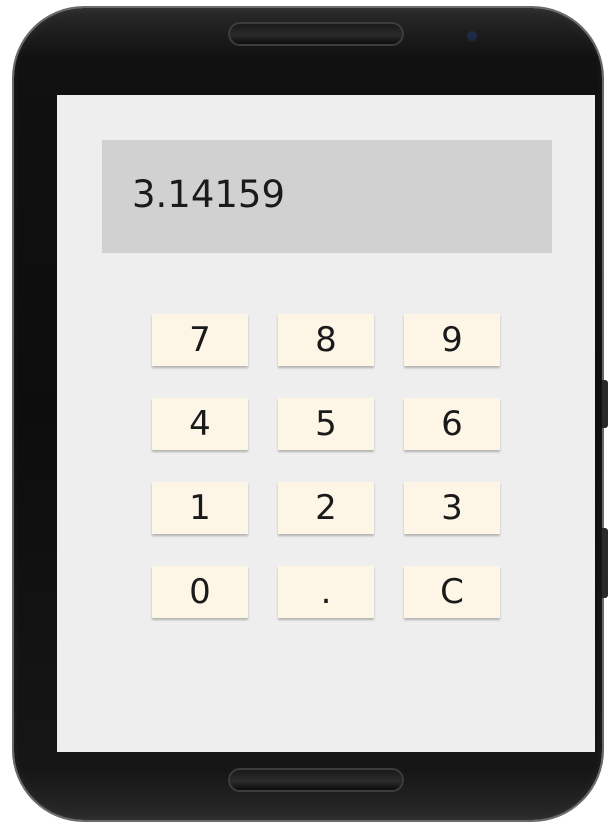  Describe the element at coordinates (326, 508) in the screenshot. I see `key-2-button: 2` at that location.